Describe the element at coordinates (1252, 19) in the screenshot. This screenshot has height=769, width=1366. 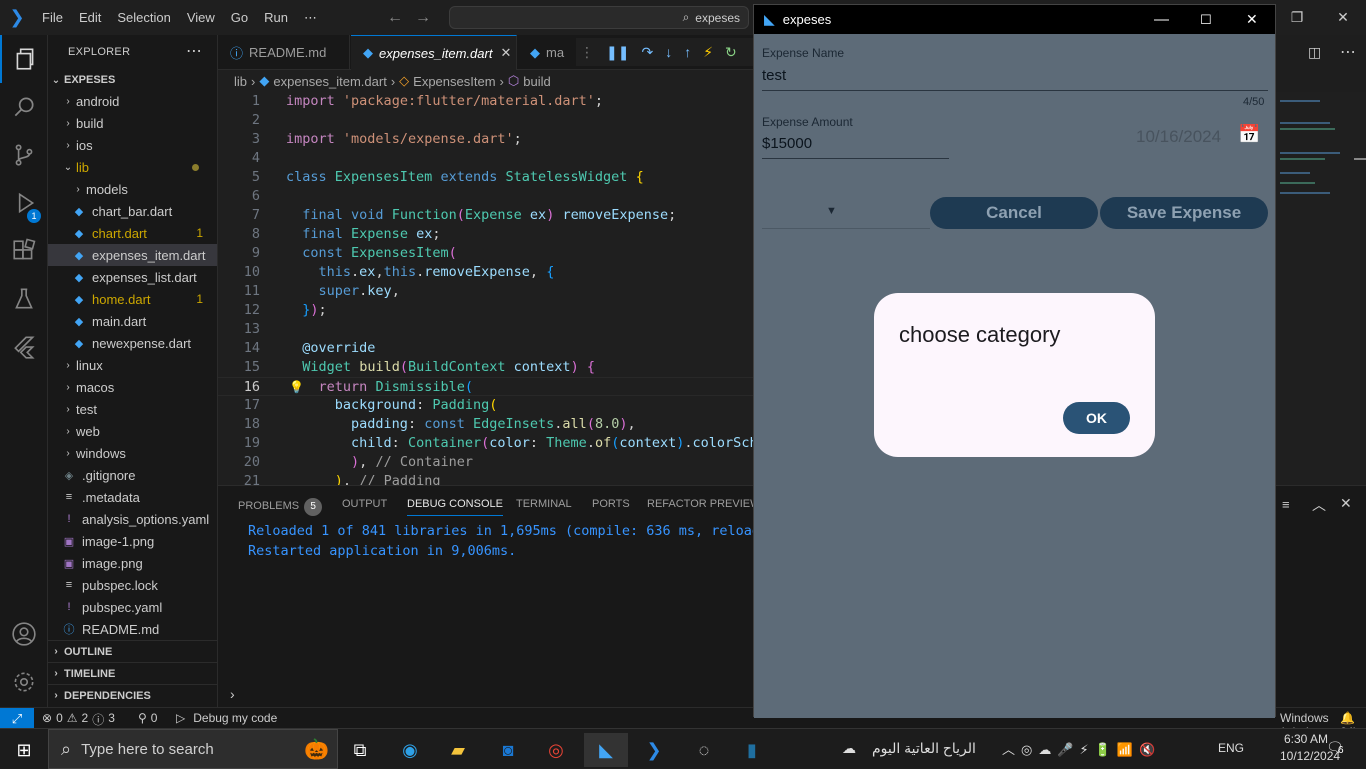
I see `close-icon: ✕` at that location.